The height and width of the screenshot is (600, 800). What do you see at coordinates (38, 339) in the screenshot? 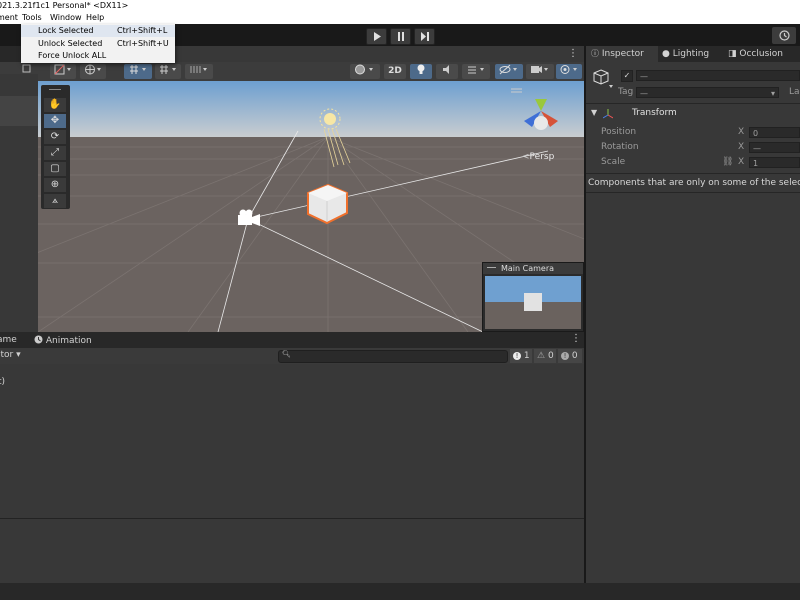
I see `animation-icon` at bounding box center [38, 339].